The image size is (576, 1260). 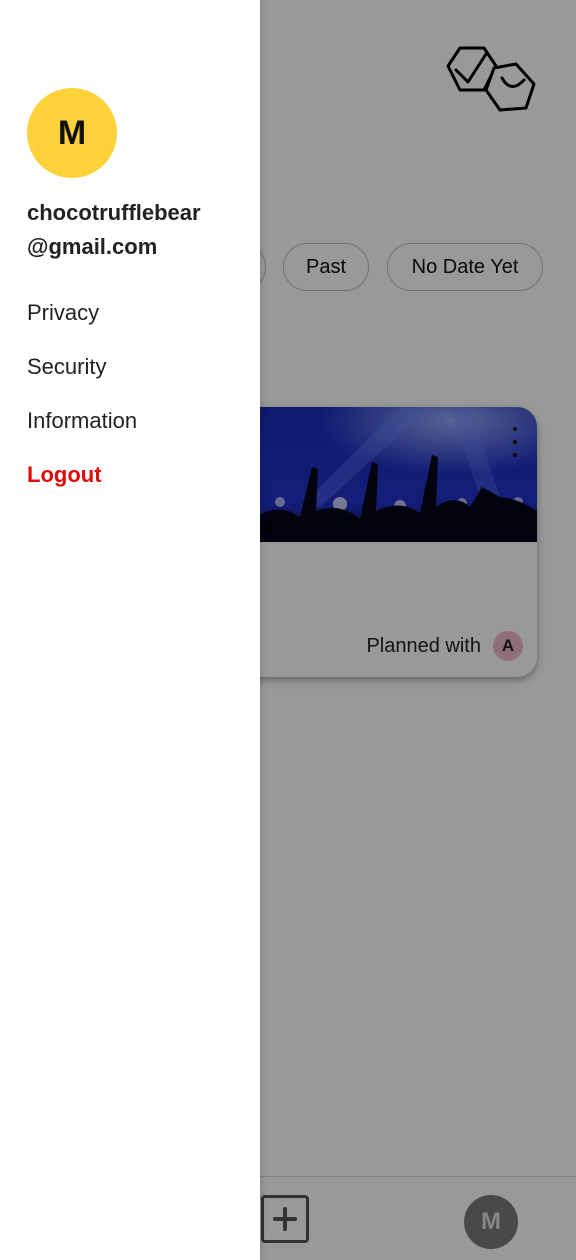 What do you see at coordinates (137, 482) in the screenshot?
I see `menu-item-logout: Logout` at bounding box center [137, 482].